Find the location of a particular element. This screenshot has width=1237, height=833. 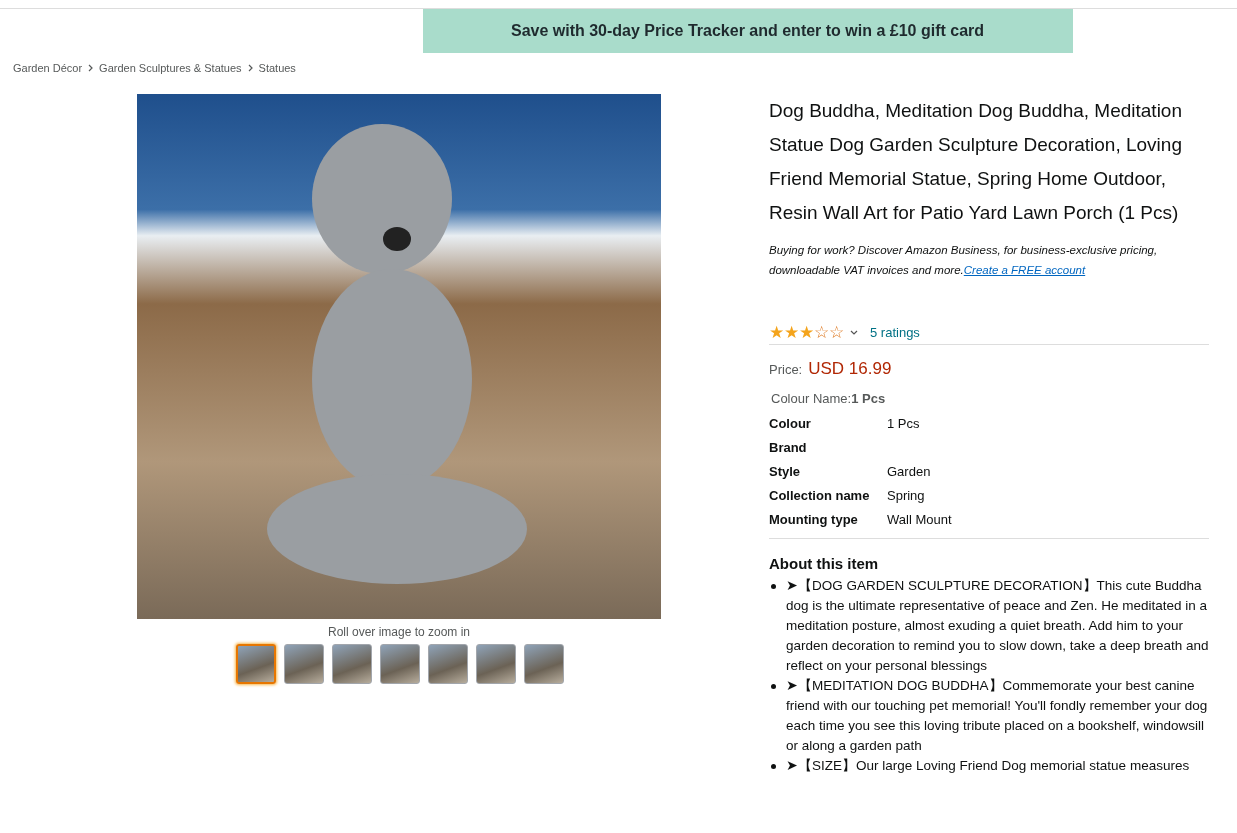

caret-icon is located at coordinates (854, 332).